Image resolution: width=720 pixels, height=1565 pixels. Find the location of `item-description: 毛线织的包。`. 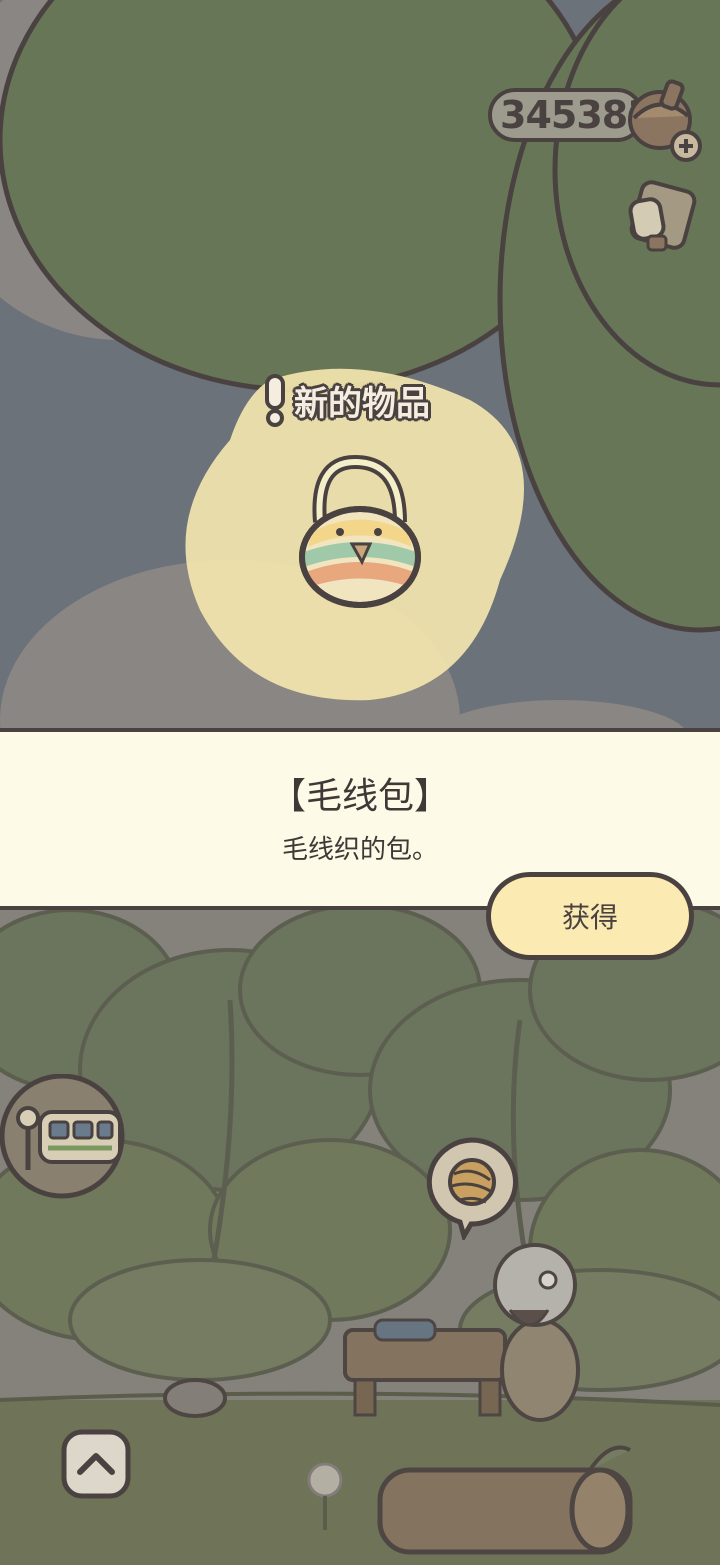

item-description: 毛线织的包。 is located at coordinates (359, 850).